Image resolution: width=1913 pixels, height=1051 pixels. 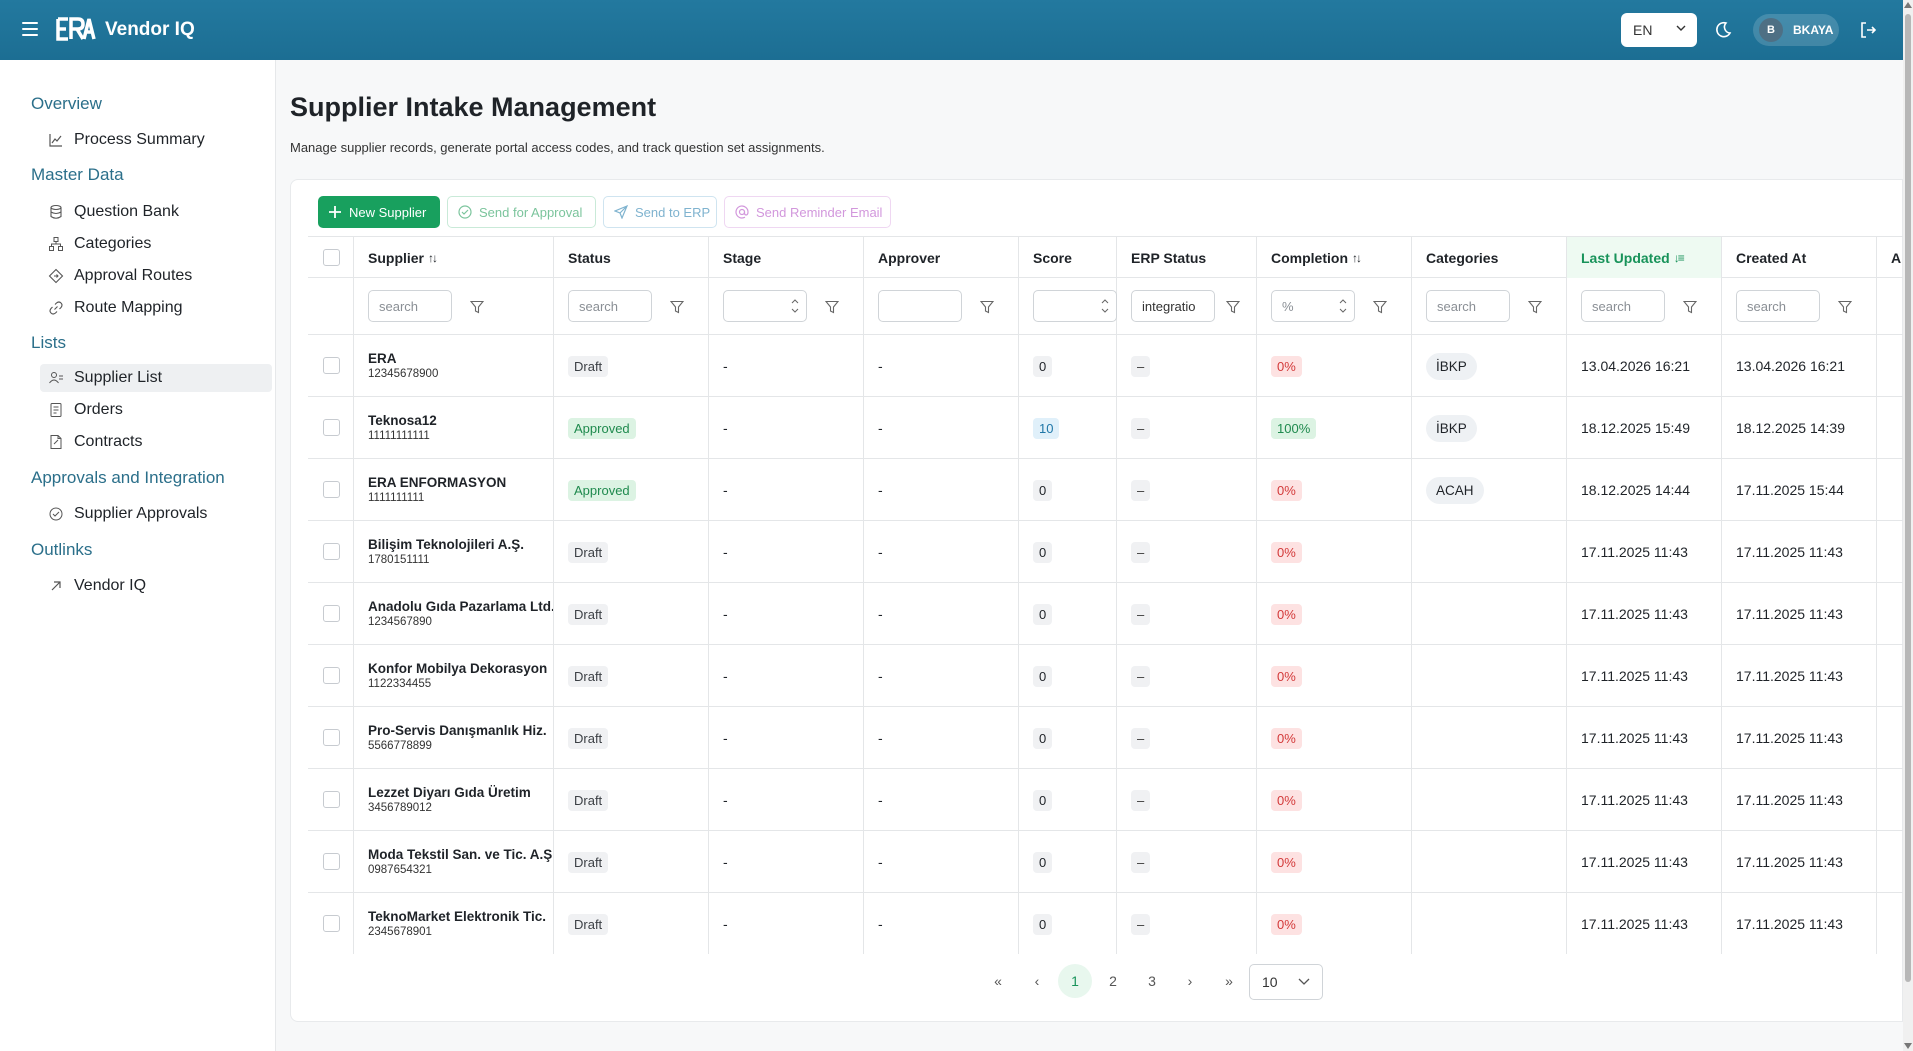 I want to click on supplier-filter-input: search, so click(x=410, y=306).